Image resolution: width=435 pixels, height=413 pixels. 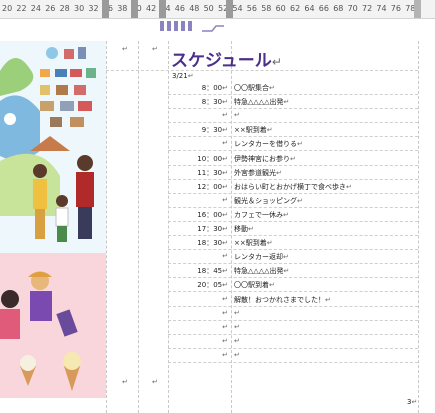 I want to click on schedule-activity: 伊勢神宮にお参り↵, so click(x=265, y=159).